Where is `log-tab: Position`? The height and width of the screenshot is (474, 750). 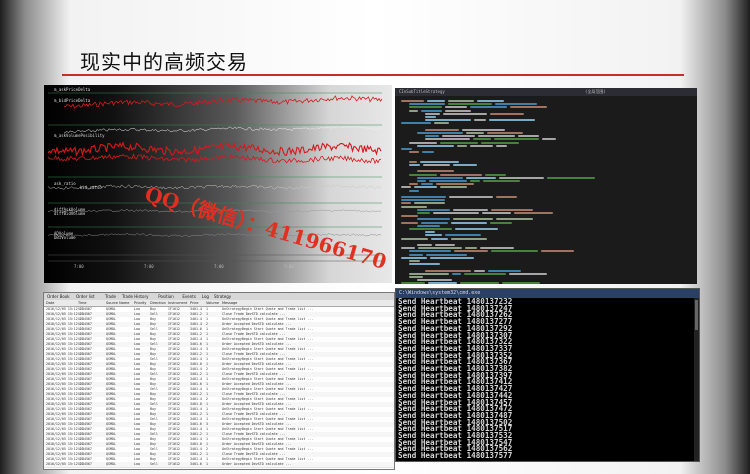
log-tab: Position is located at coordinates (166, 296).